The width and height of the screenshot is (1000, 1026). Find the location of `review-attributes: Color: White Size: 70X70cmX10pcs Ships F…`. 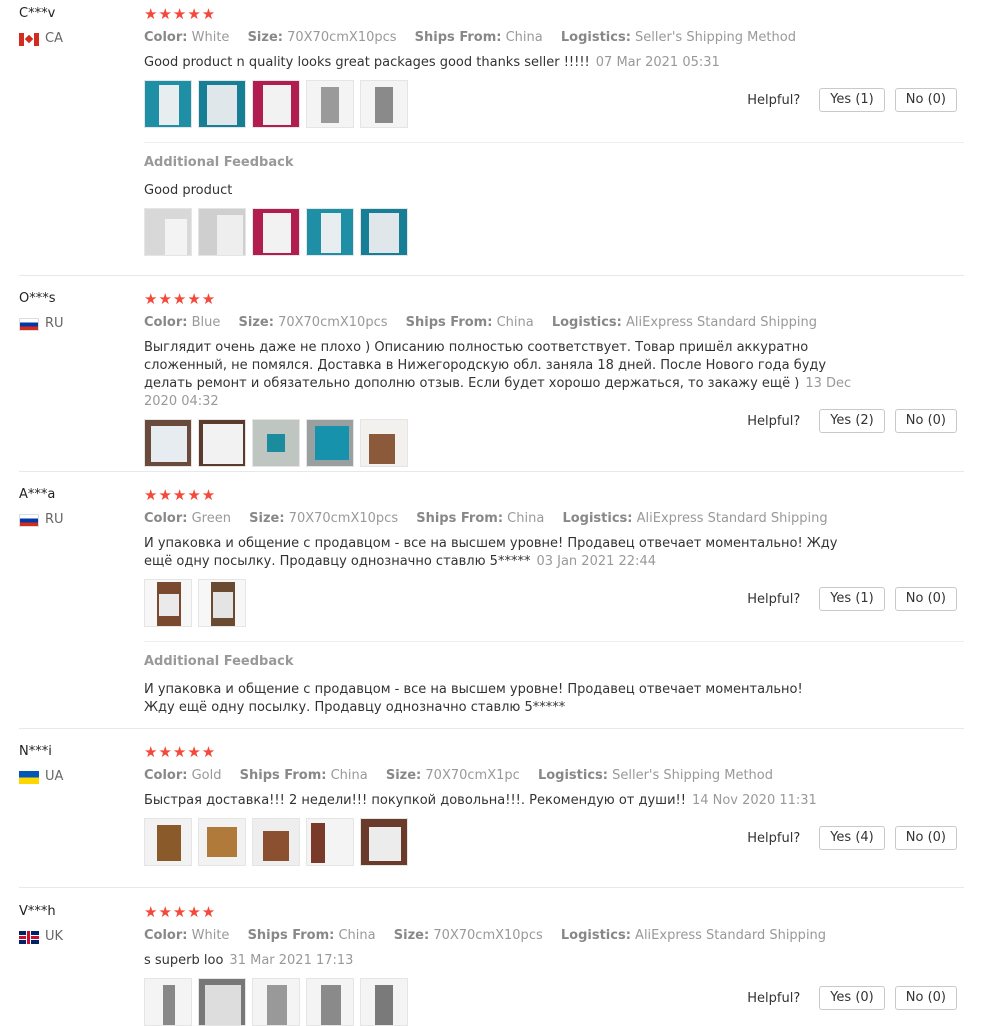

review-attributes: Color: White Size: 70X70cmX10pcs Ships F… is located at coordinates (554, 38).